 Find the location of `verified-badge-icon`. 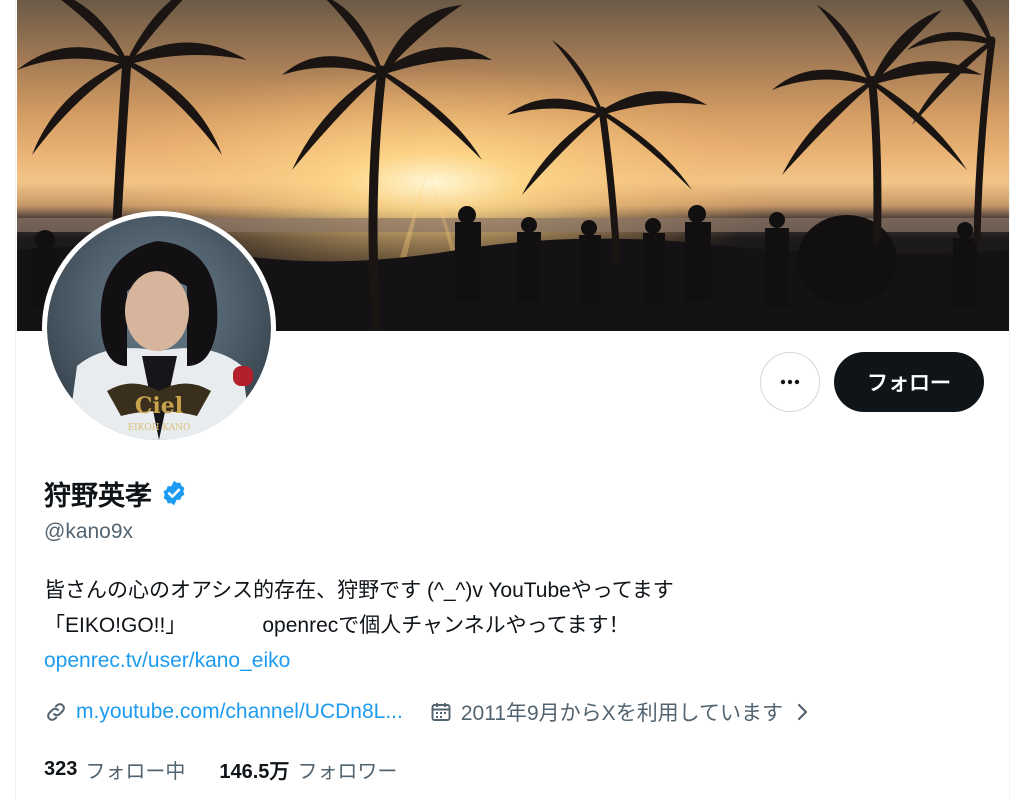

verified-badge-icon is located at coordinates (174, 493).